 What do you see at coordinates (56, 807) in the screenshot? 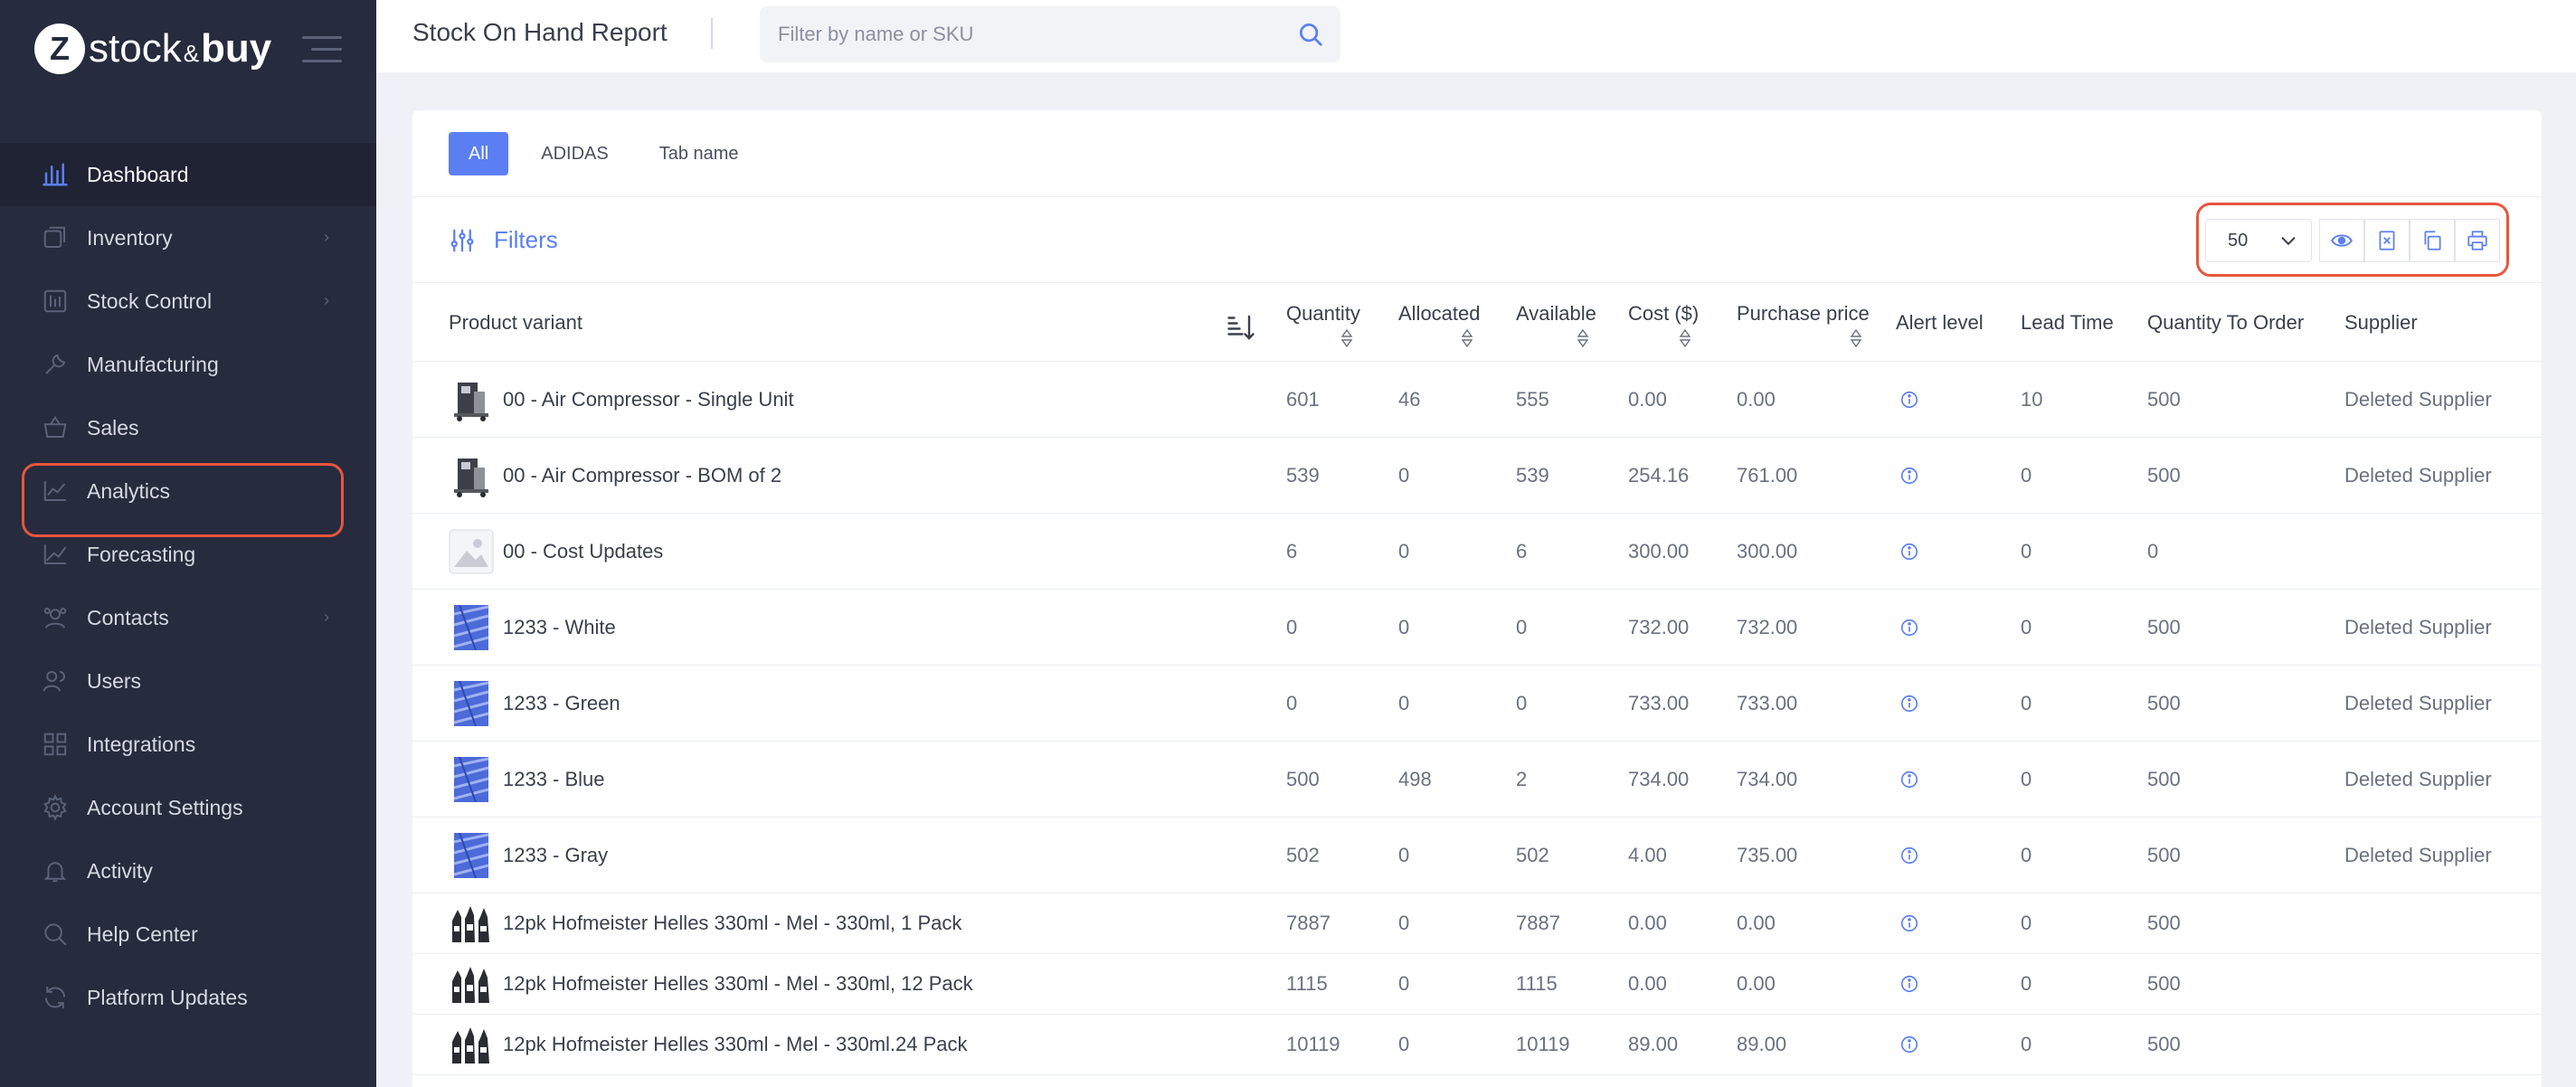
I see `gear-icon` at bounding box center [56, 807].